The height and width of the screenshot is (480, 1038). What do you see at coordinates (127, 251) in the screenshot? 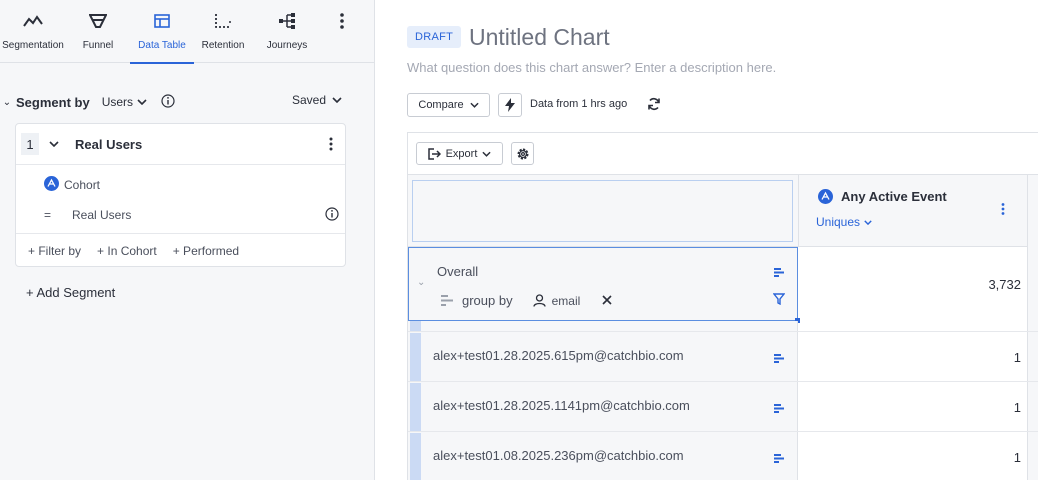
I see `in-cohort-button: + In Cohort` at bounding box center [127, 251].